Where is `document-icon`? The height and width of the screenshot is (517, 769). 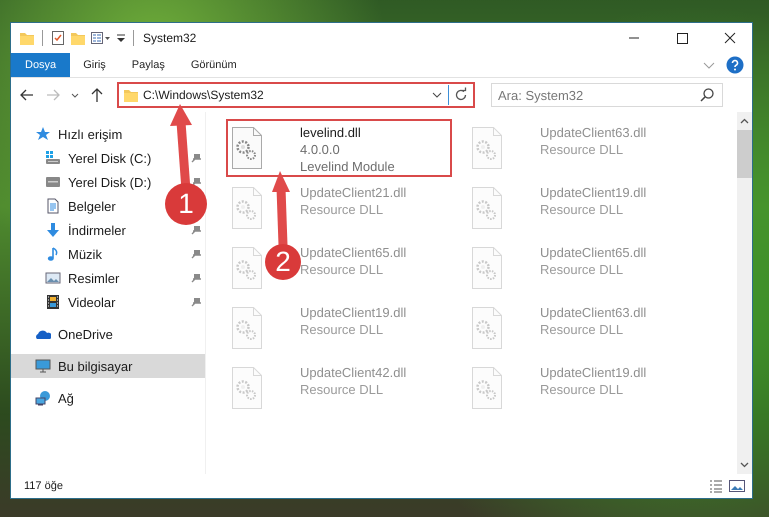 document-icon is located at coordinates (53, 206).